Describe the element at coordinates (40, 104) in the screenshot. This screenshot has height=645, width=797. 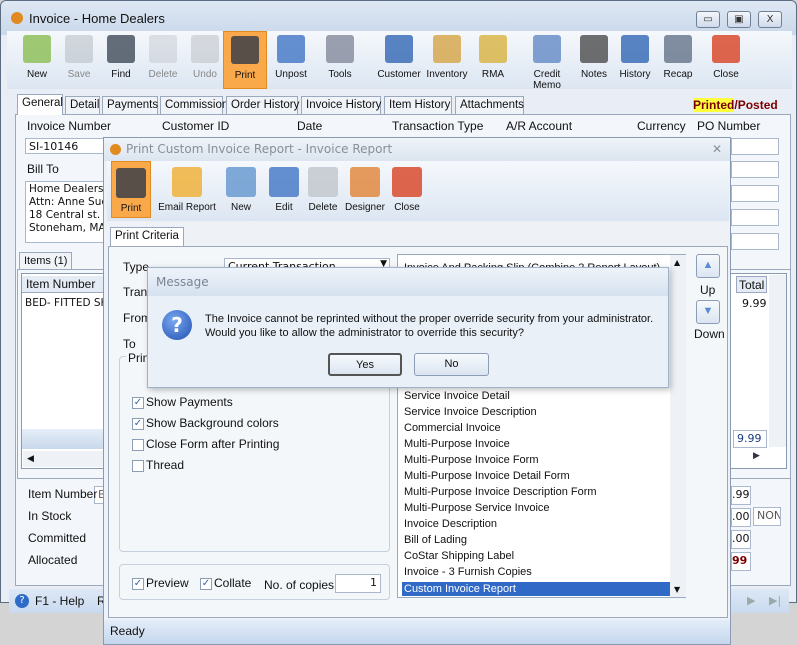
I see `tab-general: General` at that location.